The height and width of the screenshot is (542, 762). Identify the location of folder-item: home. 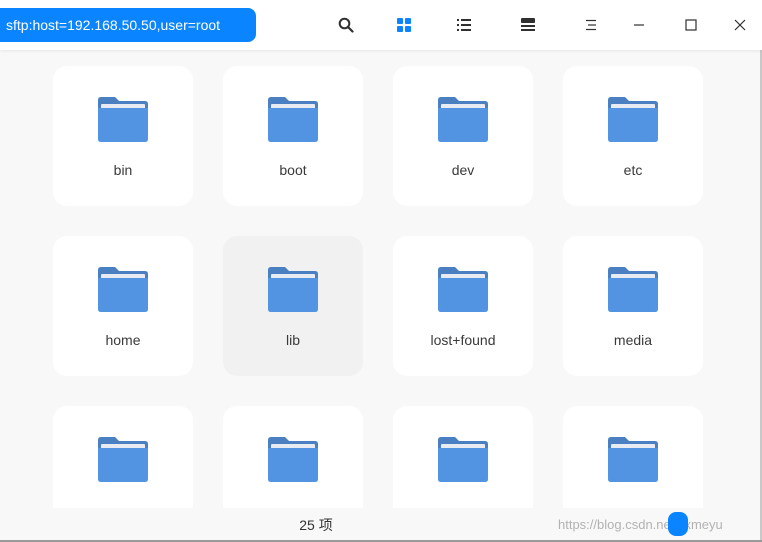
(123, 306).